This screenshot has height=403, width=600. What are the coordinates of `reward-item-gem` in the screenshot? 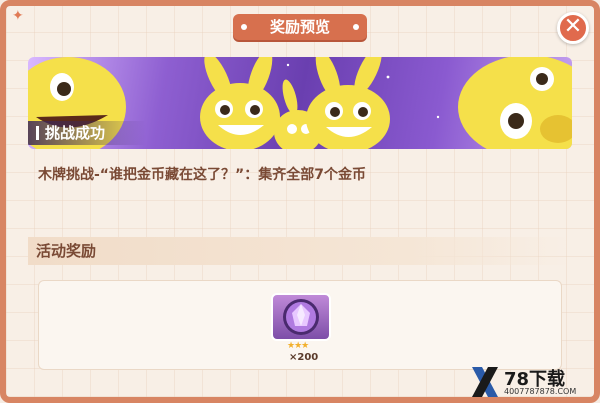 It's located at (301, 317).